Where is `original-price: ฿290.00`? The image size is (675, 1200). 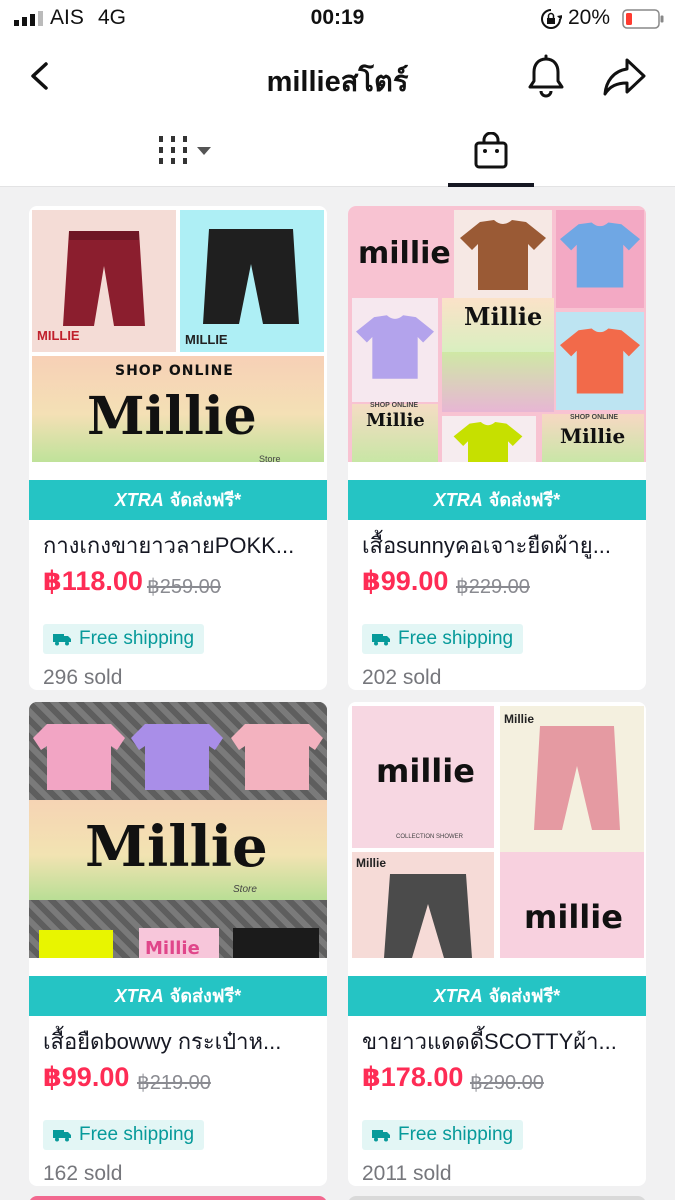
original-price: ฿290.00 is located at coordinates (507, 1083).